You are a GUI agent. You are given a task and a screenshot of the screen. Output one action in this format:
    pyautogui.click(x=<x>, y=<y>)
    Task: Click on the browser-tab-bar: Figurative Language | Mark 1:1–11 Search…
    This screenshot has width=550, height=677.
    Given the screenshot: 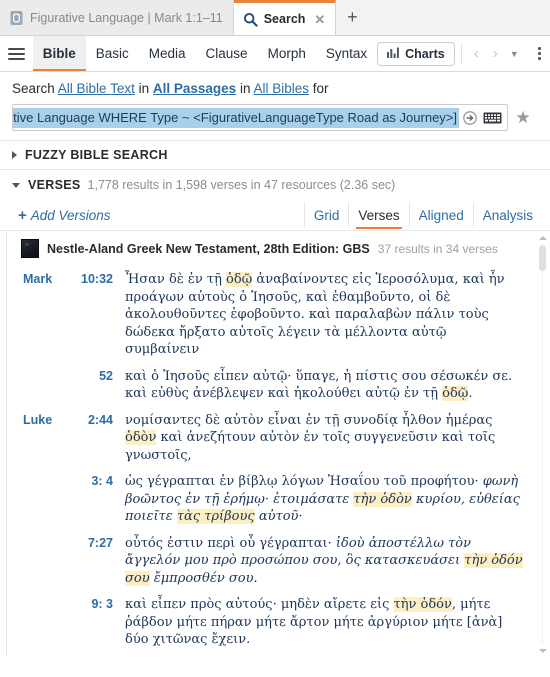 What is the action you would take?
    pyautogui.click(x=275, y=18)
    